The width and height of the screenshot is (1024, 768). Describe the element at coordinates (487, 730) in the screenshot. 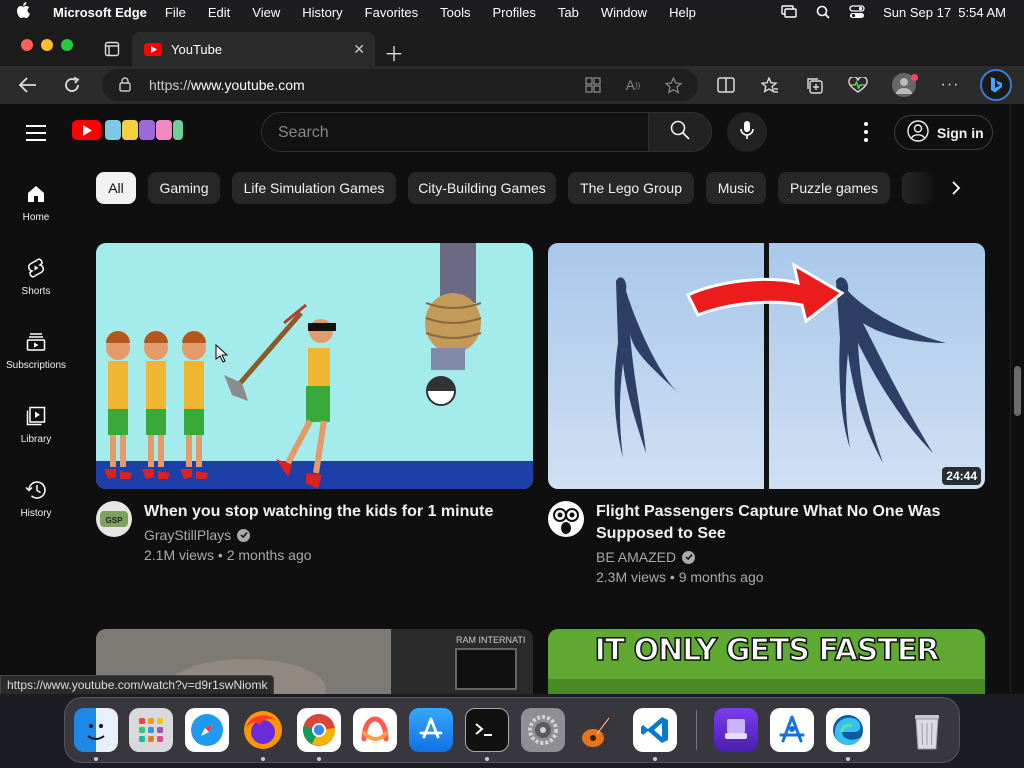

I see `terminal-icon` at that location.